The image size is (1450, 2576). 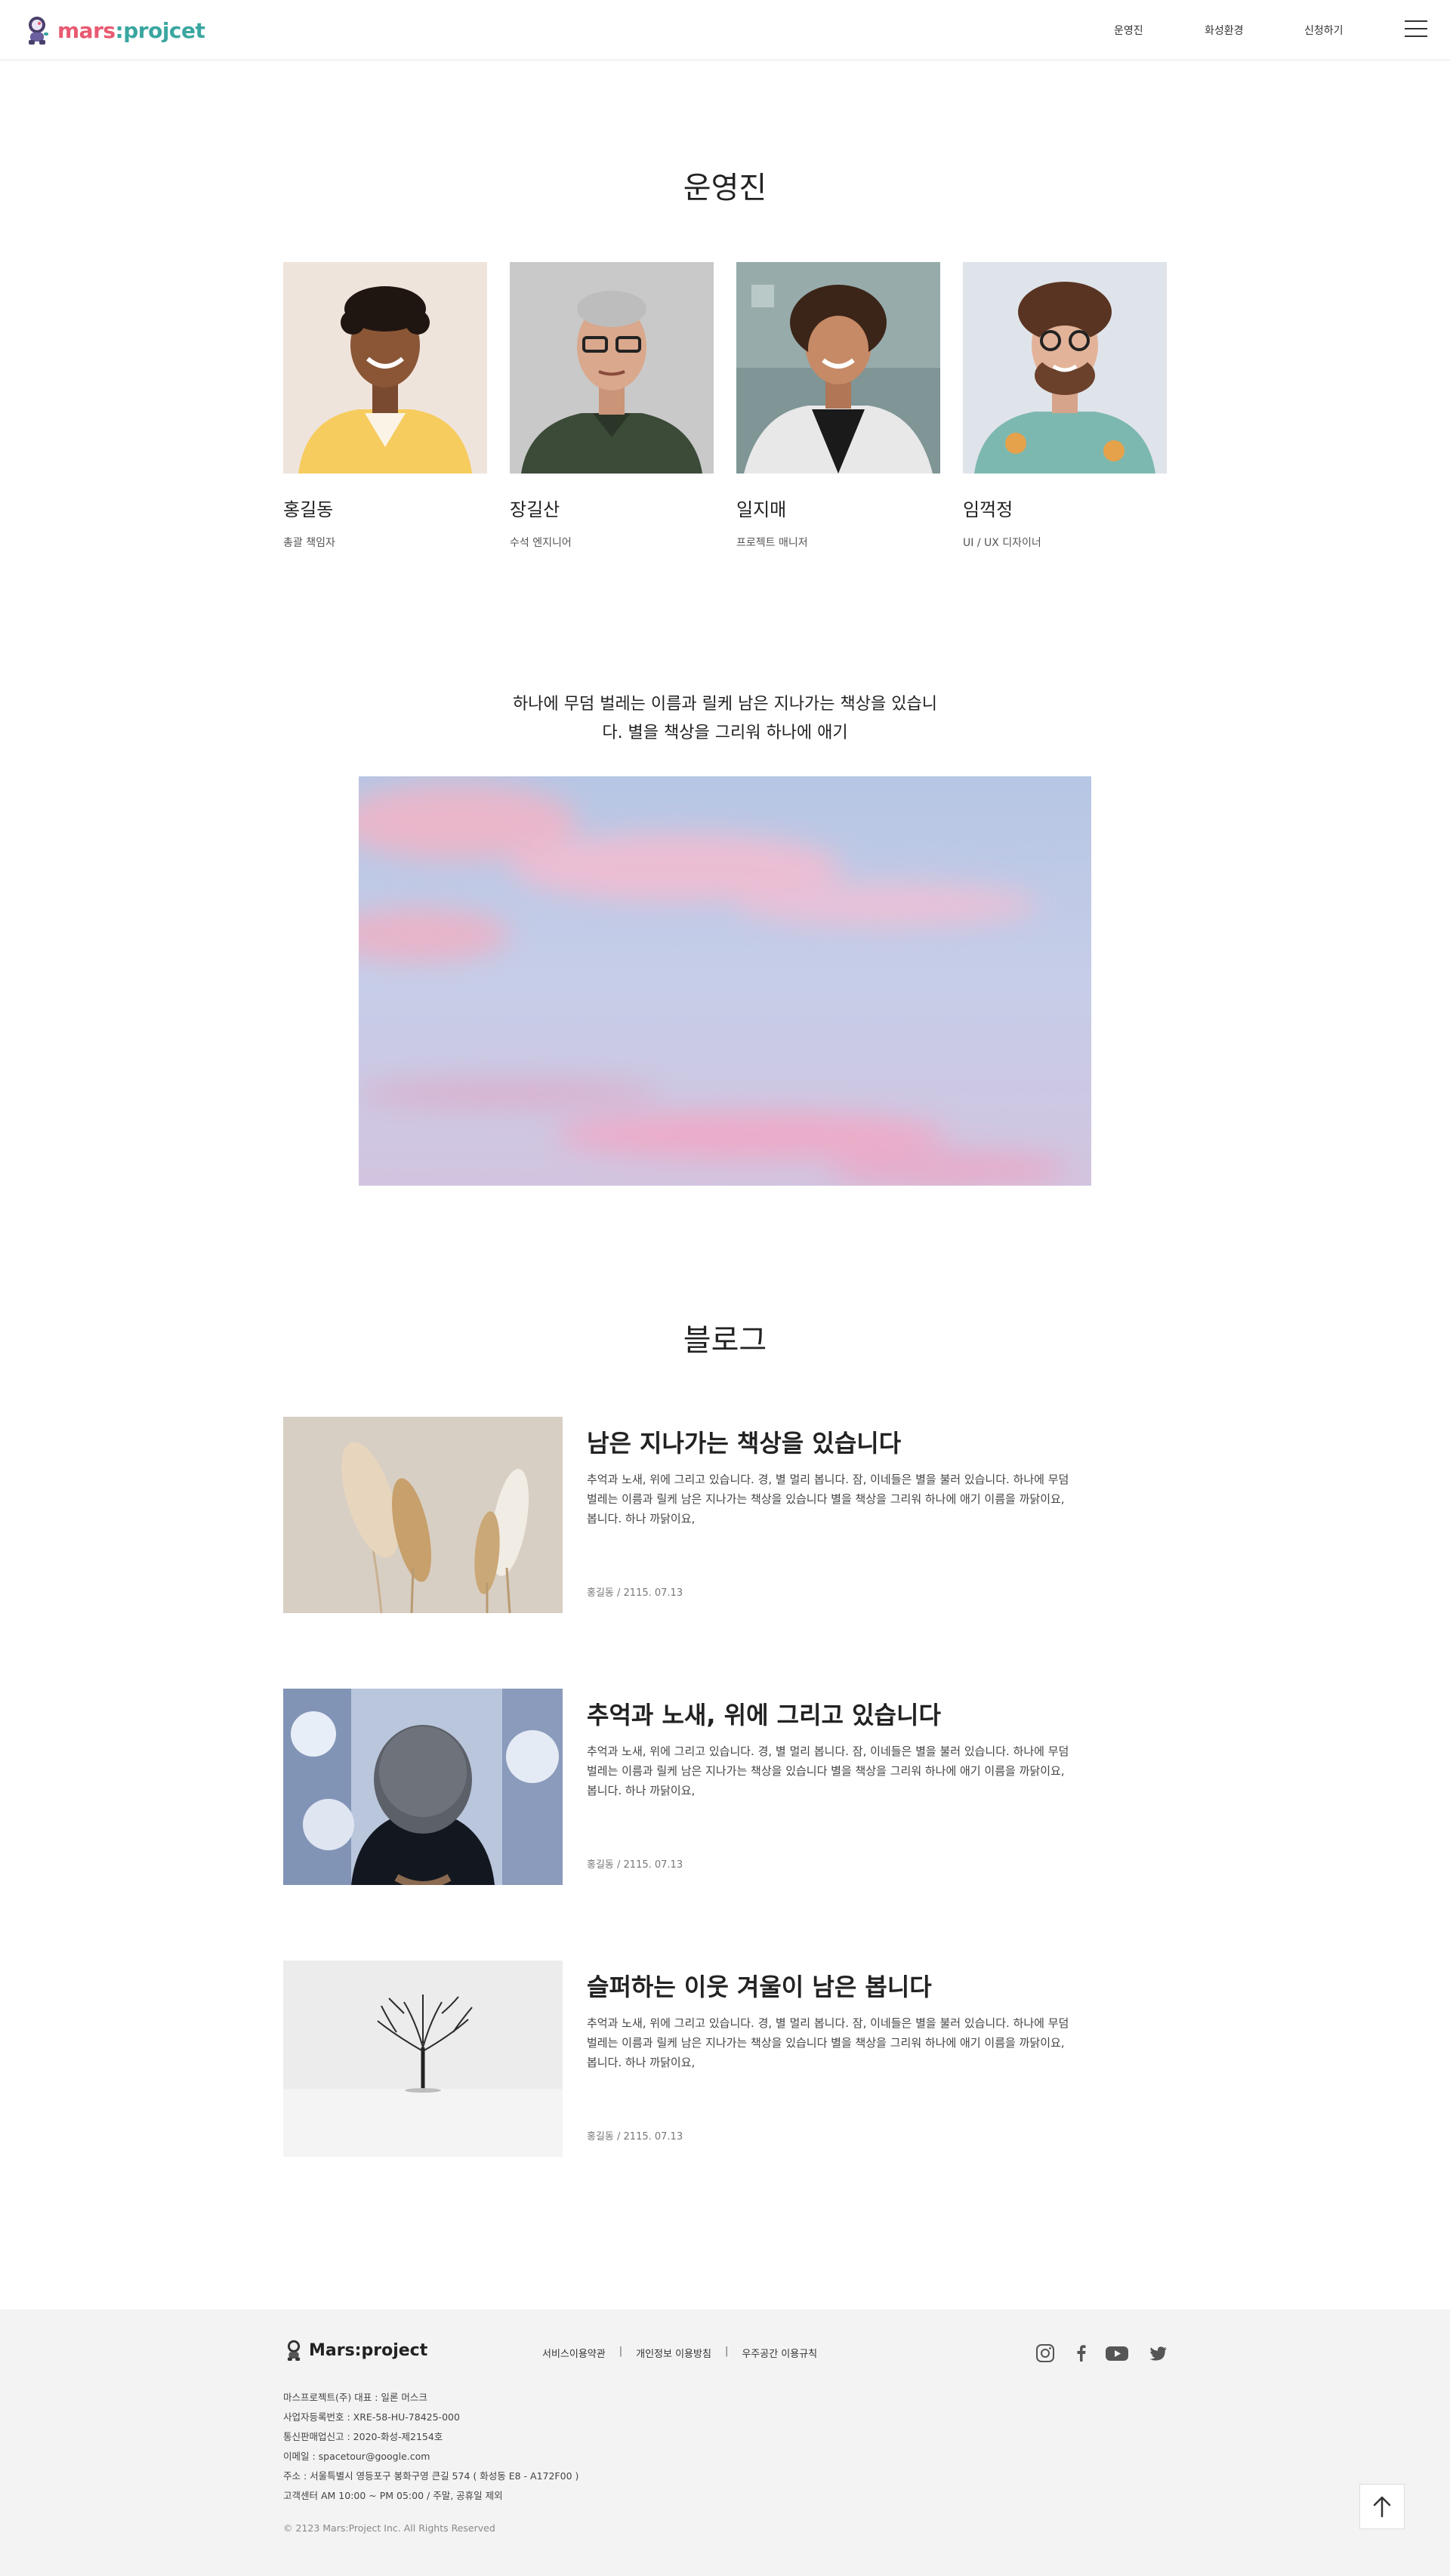 What do you see at coordinates (371, 2417) in the screenshot?
I see `company-info-line: 사업자등록번호 : XRE-58-HU-78425-000` at bounding box center [371, 2417].